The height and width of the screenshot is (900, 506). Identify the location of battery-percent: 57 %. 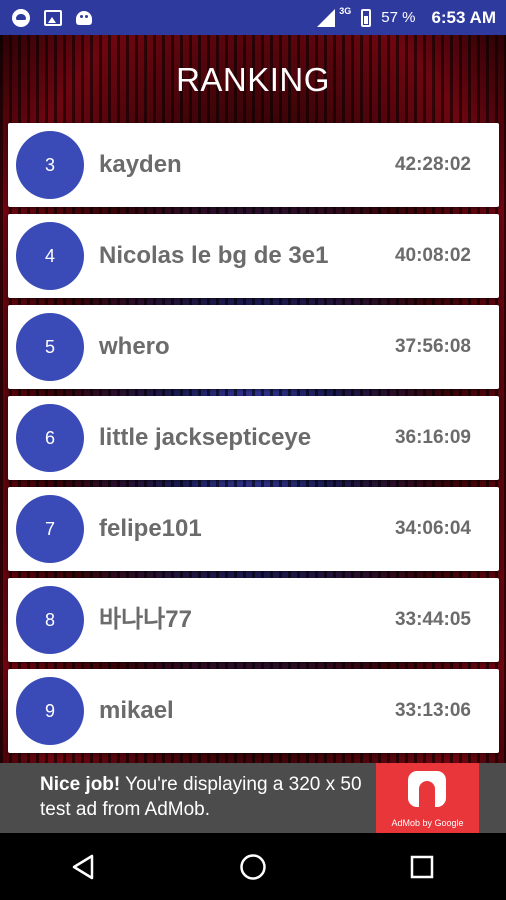
(398, 17).